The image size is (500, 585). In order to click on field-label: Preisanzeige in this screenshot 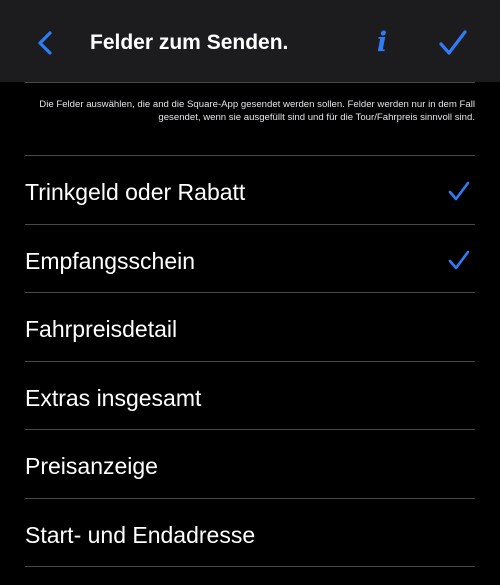, I will do `click(91, 466)`.